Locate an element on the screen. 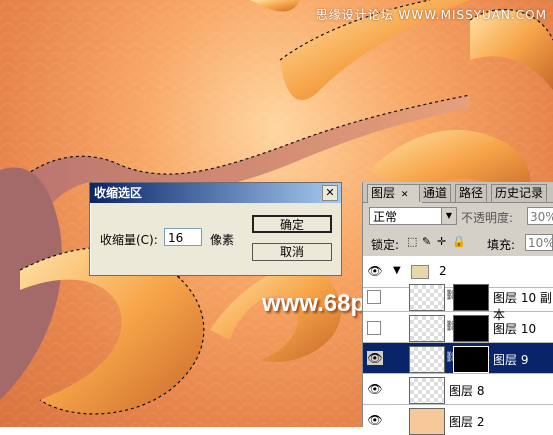 This screenshot has width=553, height=435. tab-paths: 路径 is located at coordinates (471, 193).